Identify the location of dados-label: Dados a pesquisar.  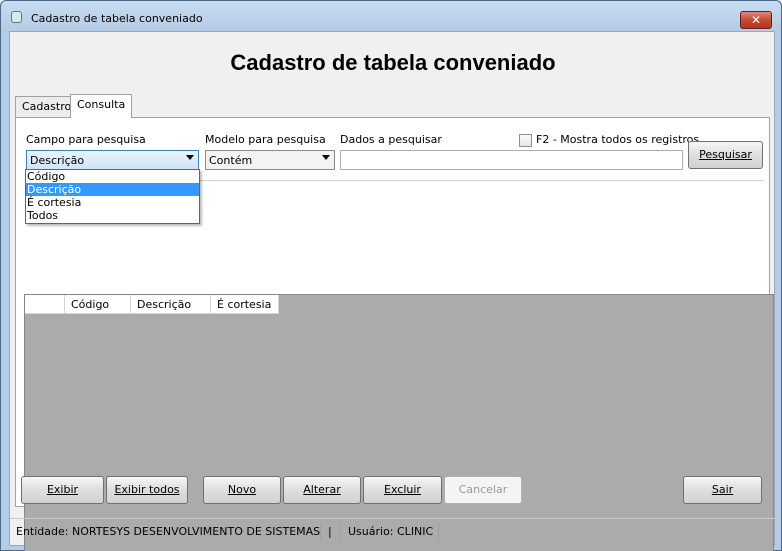
(391, 139).